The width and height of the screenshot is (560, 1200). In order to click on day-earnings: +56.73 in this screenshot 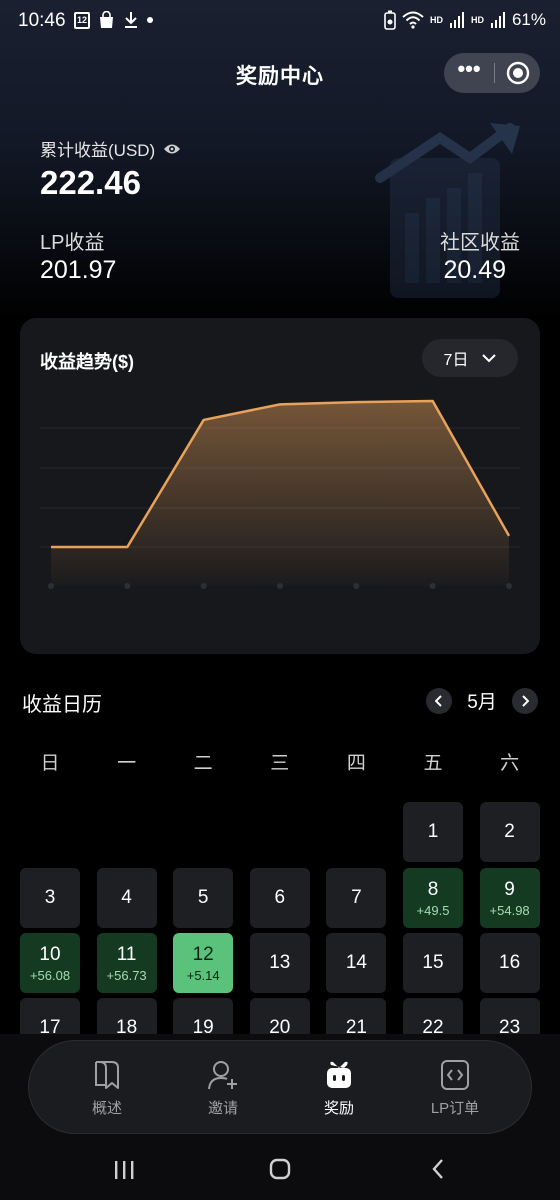, I will do `click(126, 975)`.